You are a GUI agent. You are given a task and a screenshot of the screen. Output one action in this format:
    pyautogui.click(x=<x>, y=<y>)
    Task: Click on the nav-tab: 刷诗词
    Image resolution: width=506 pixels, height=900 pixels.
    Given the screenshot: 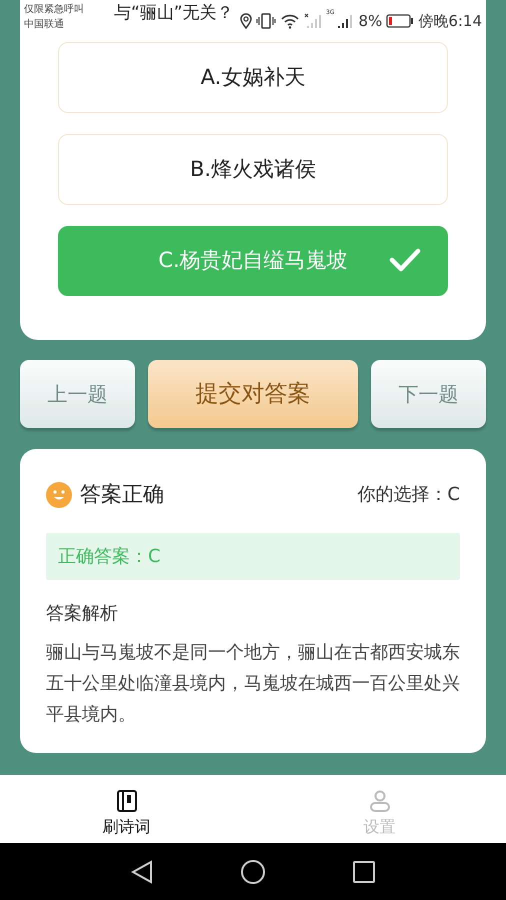 What is the action you would take?
    pyautogui.click(x=126, y=809)
    